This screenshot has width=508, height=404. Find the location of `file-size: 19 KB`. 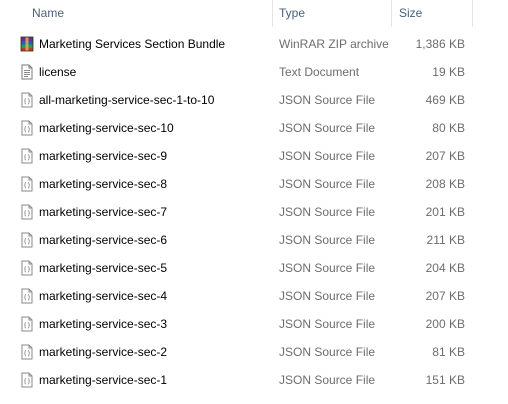

file-size: 19 KB is located at coordinates (448, 72).